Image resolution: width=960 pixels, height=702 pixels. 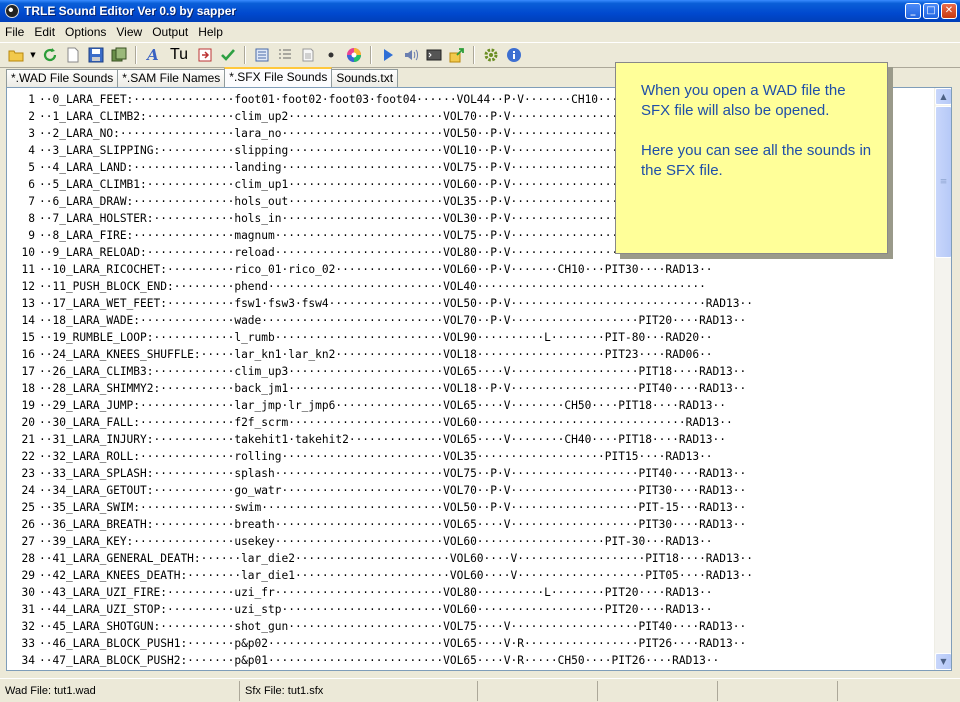 I want to click on font-italic-icon: A, so click(x=153, y=55).